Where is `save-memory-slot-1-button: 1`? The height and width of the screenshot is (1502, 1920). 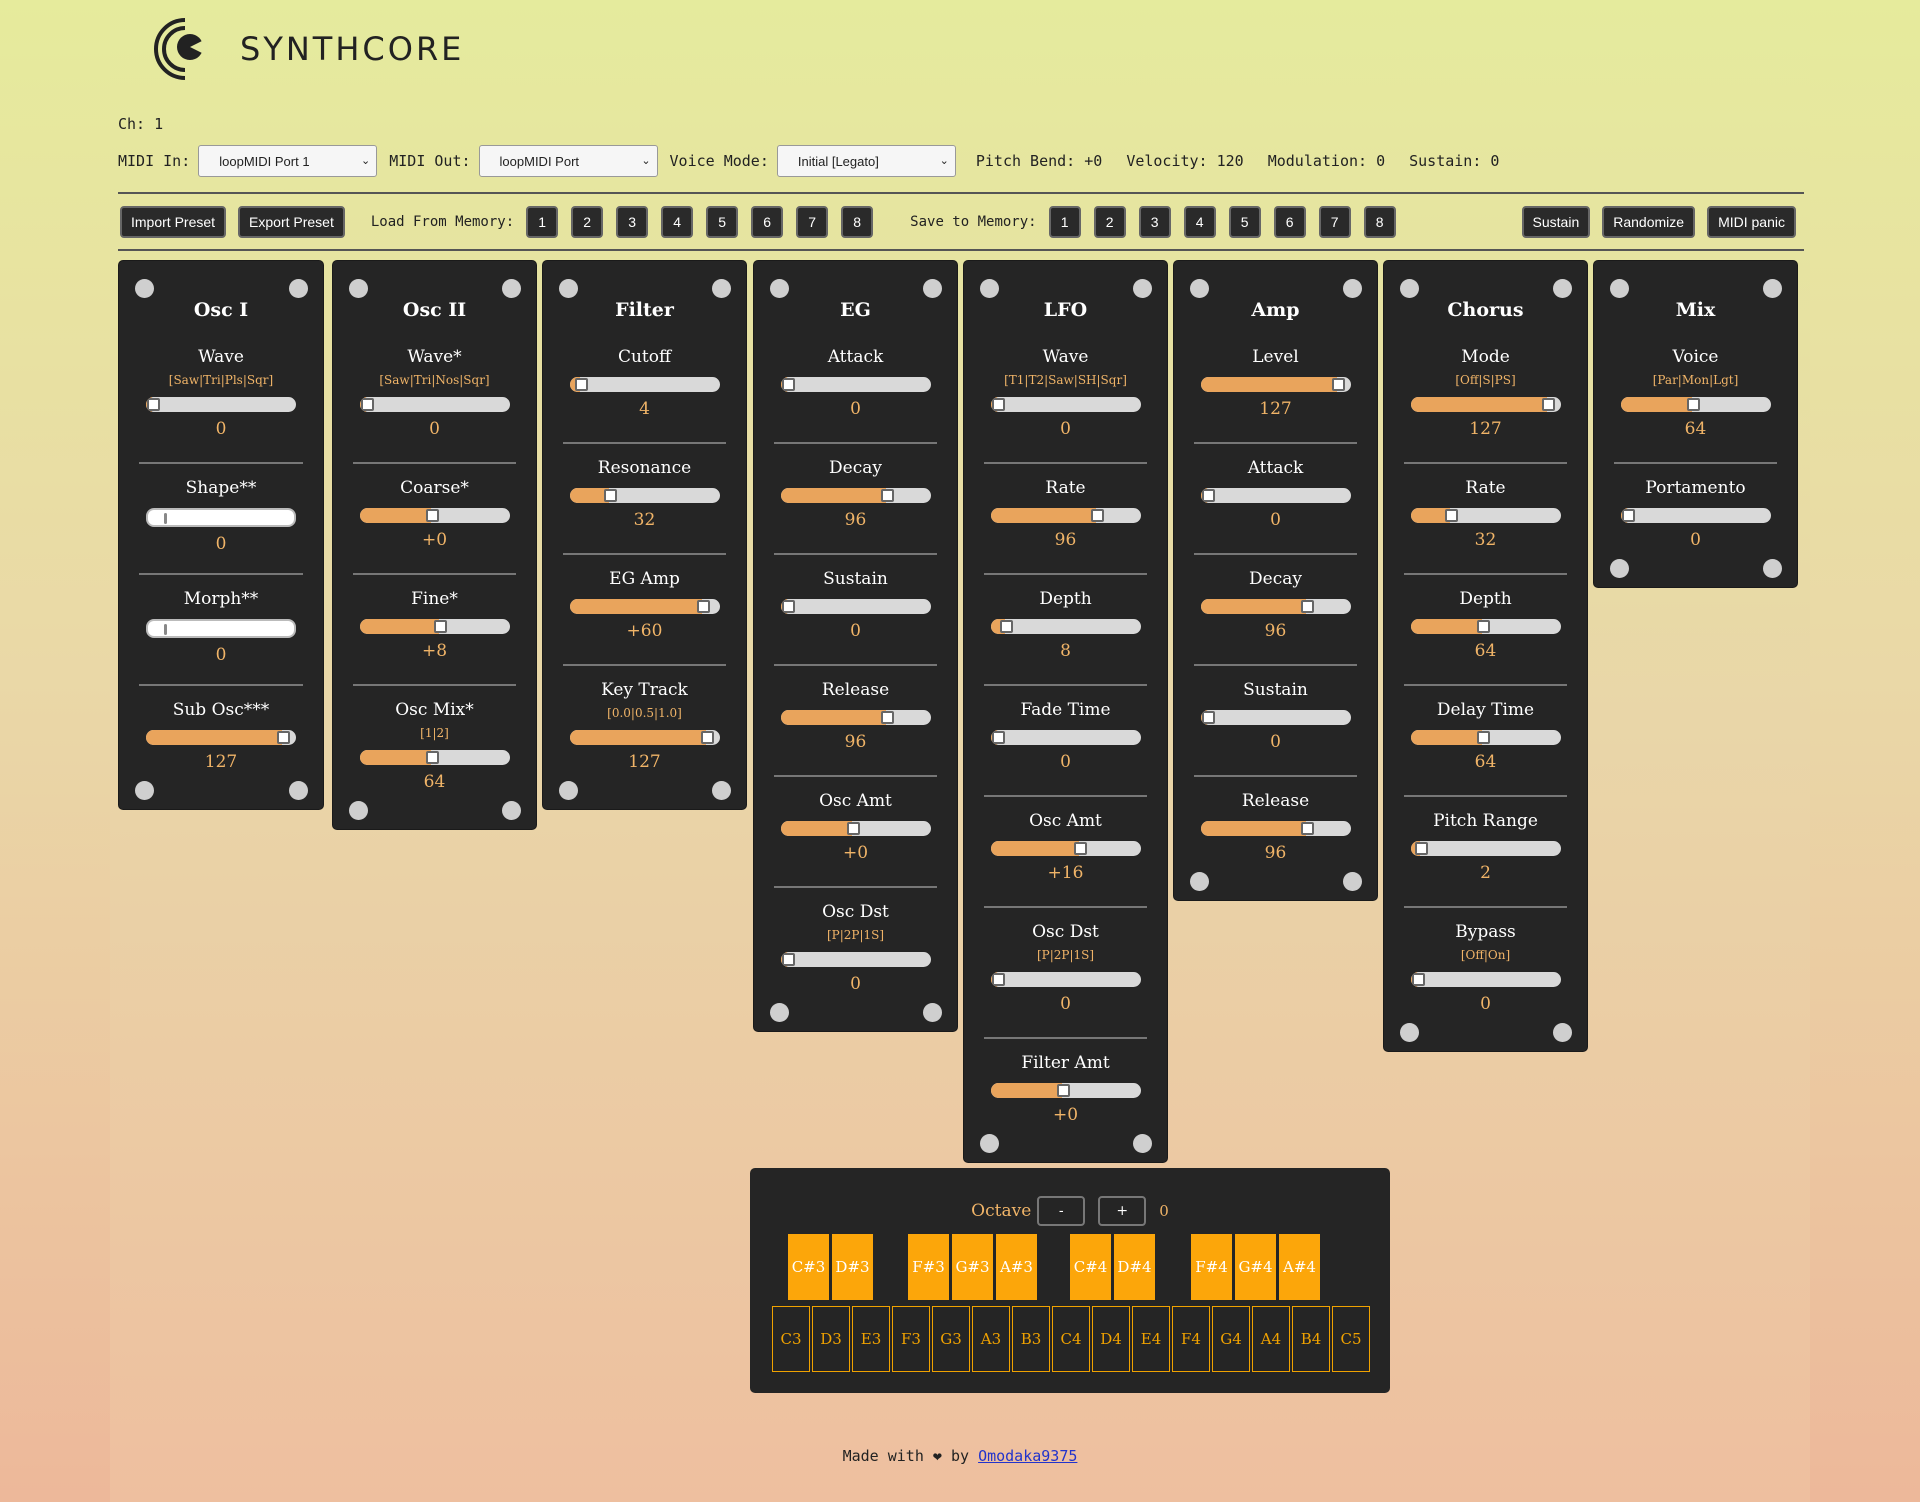
save-memory-slot-1-button: 1 is located at coordinates (1064, 222).